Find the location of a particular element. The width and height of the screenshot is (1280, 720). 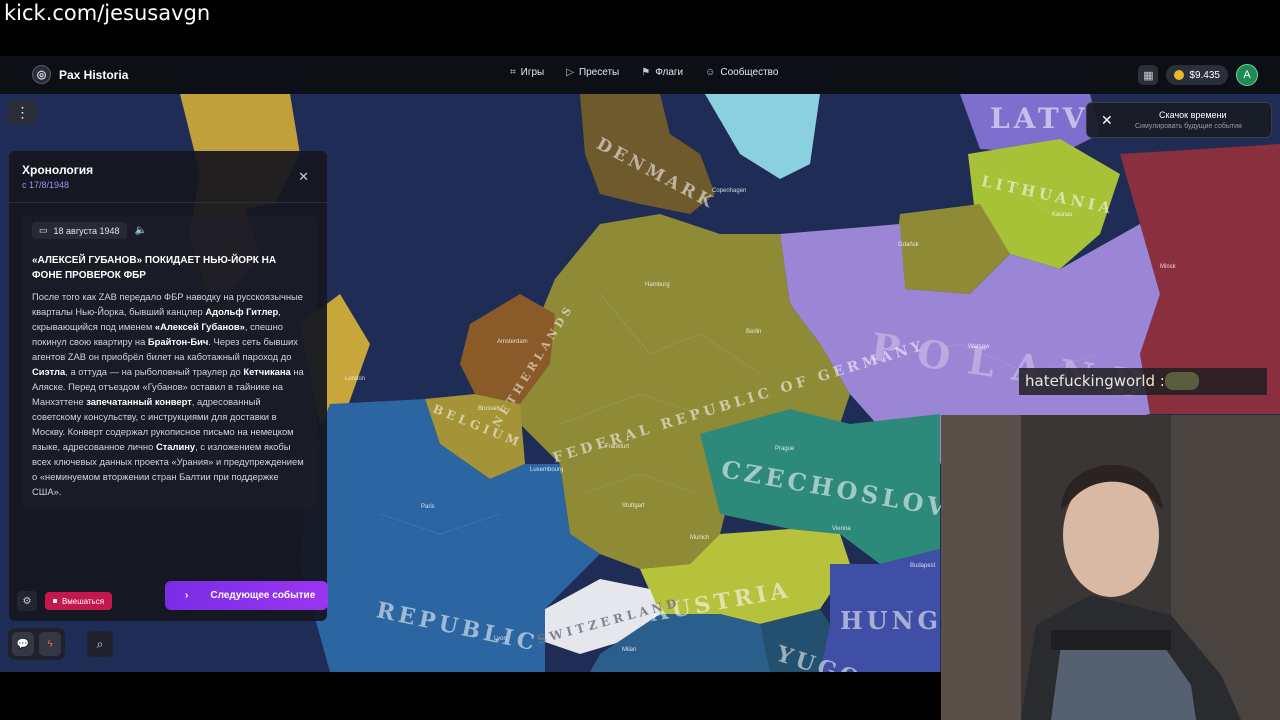

city-marker: Stuttgart is located at coordinates (633, 506).